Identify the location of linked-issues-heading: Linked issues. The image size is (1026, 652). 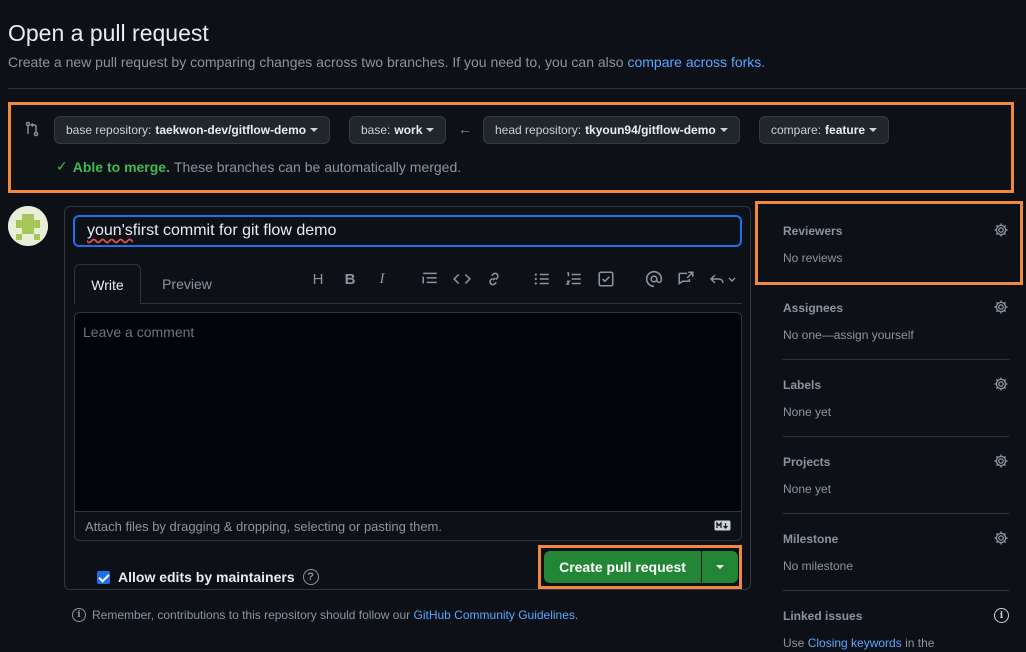
(823, 616).